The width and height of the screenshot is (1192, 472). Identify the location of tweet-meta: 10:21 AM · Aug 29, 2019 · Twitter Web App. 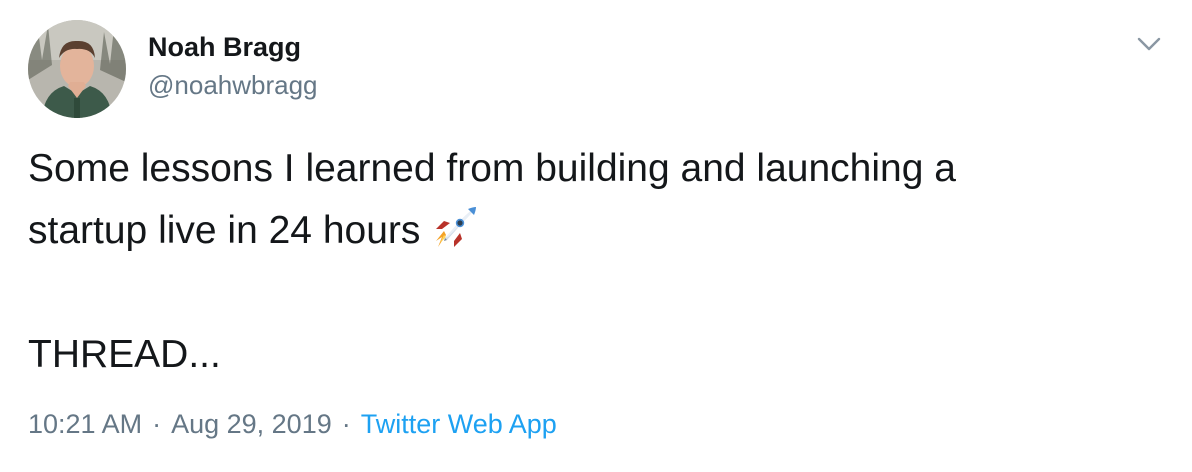
(292, 424).